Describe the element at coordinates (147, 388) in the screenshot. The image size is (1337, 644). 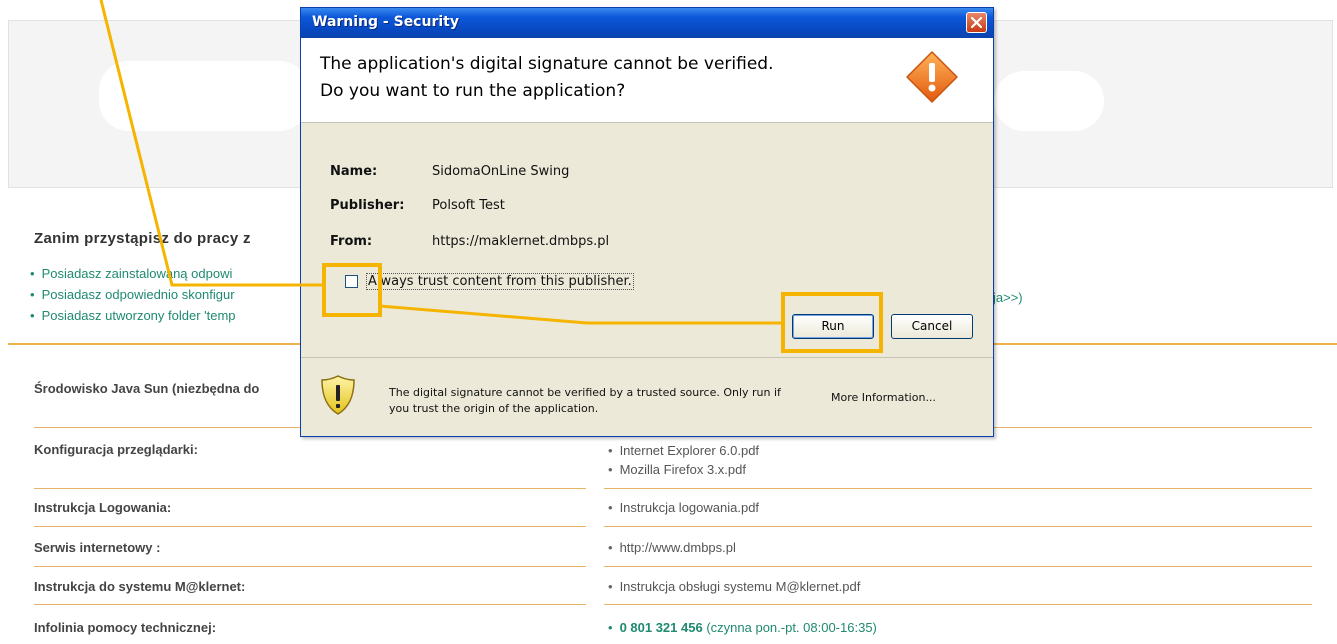
I see `row-label-java: Środowisko Java Sun (niezbędna do` at that location.